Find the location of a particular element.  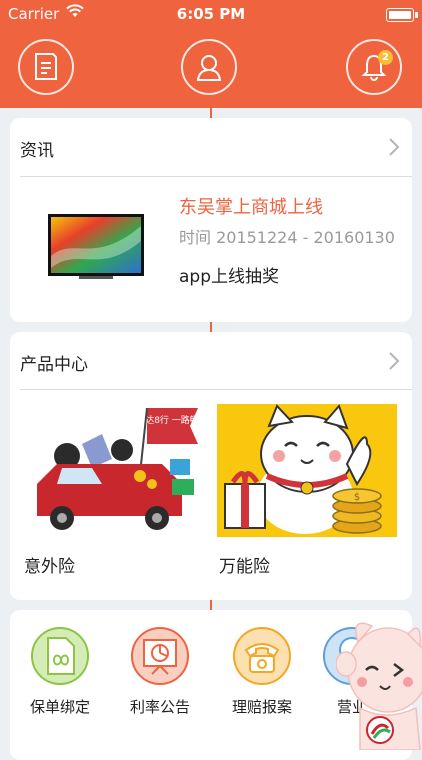

news-item-subtitle: app上线抽奖 is located at coordinates (229, 277).